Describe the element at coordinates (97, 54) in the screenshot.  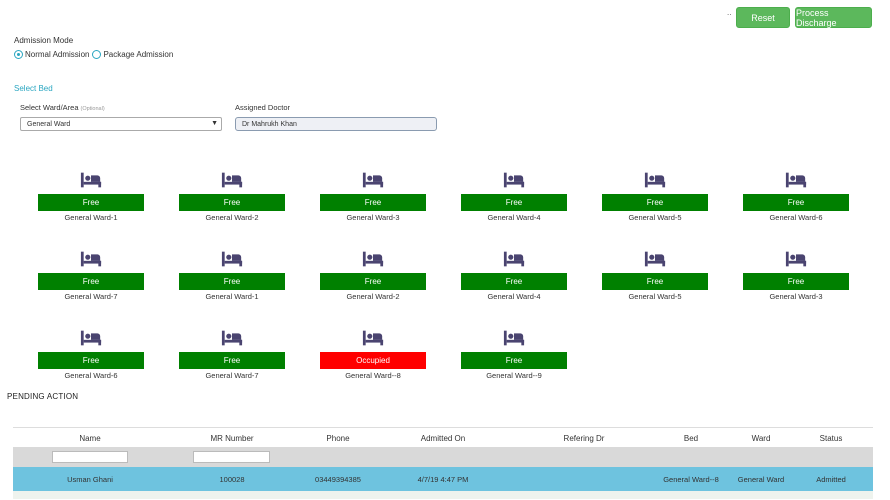
I see `package-admission-radio` at that location.